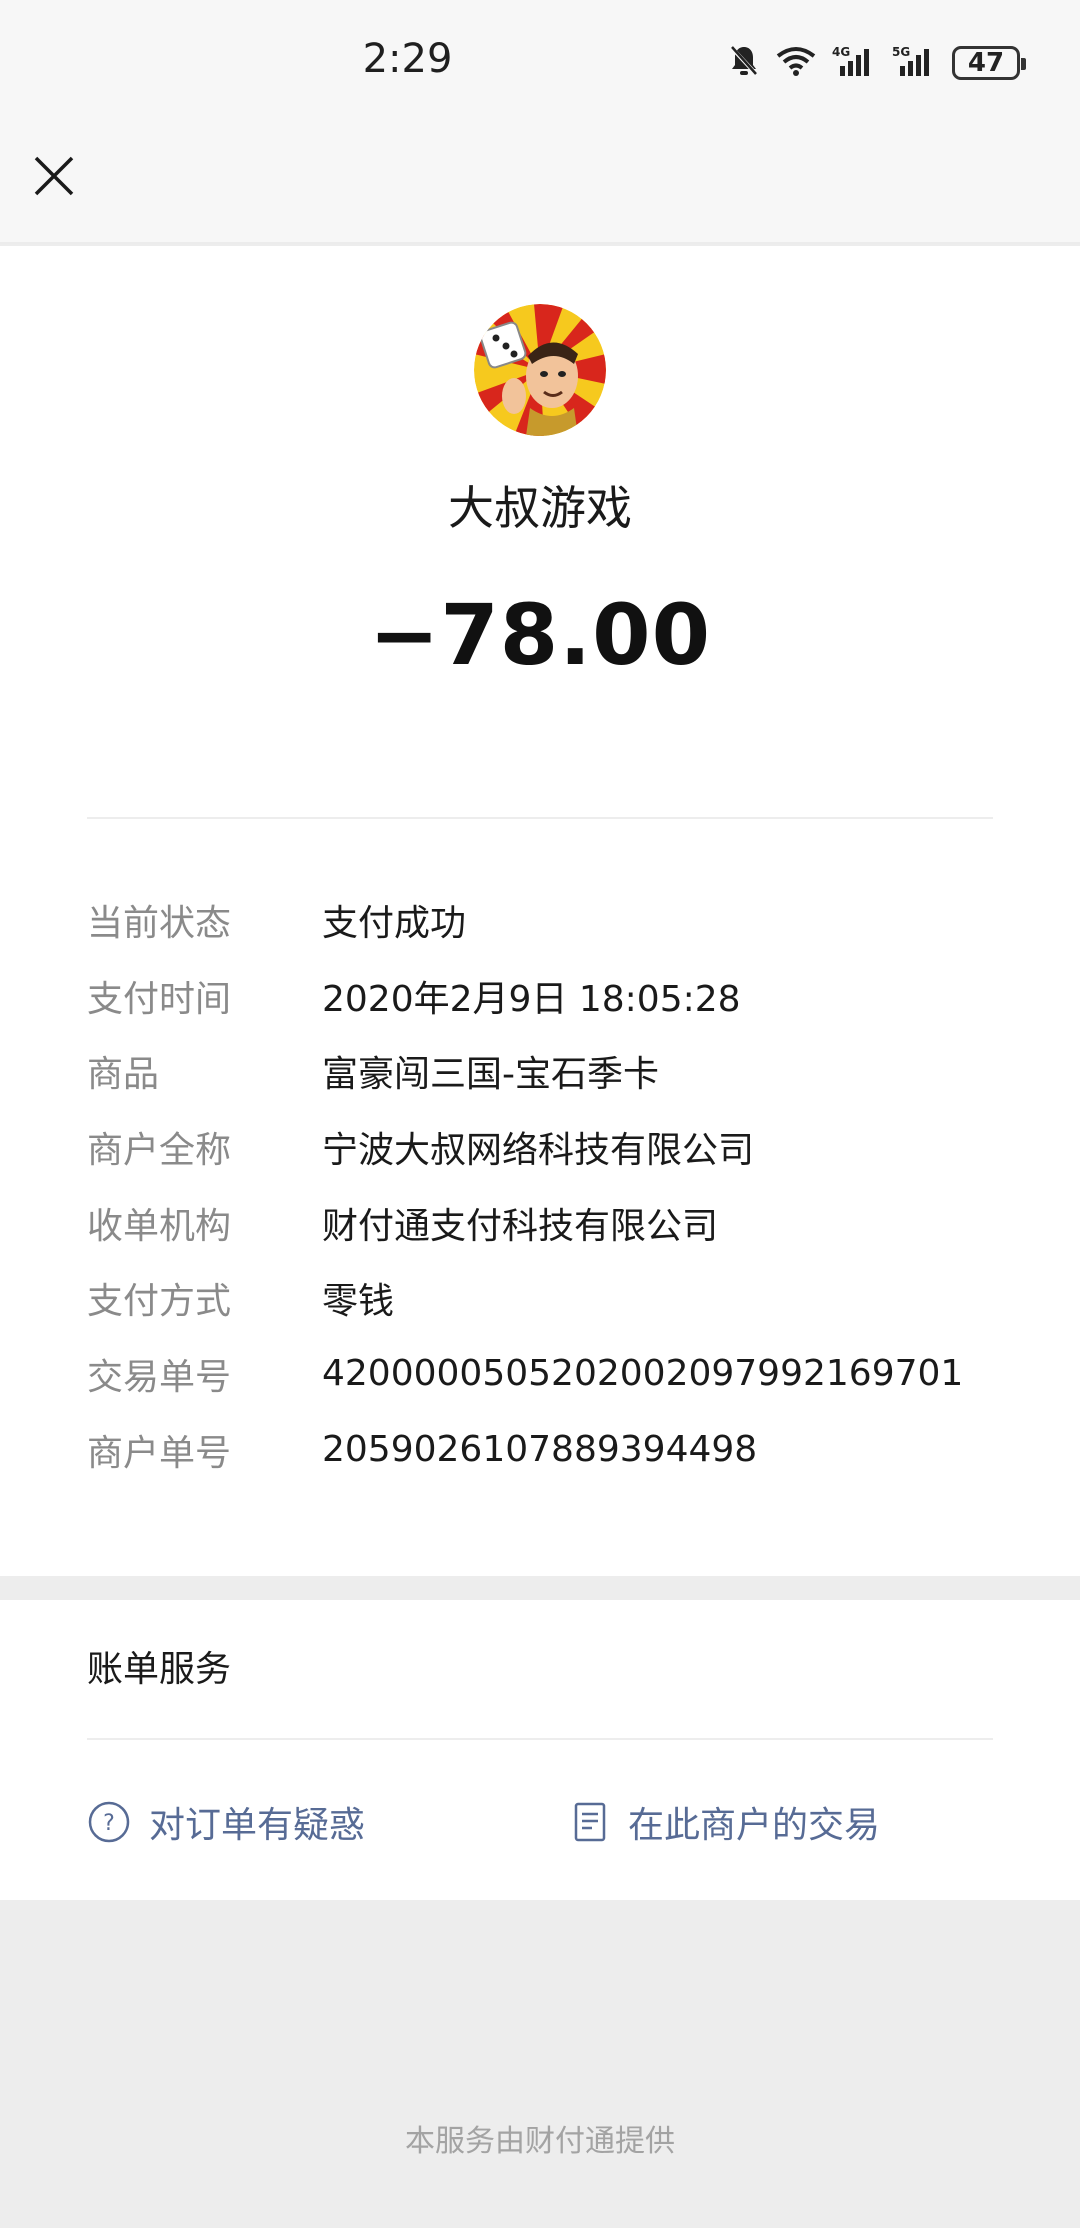  I want to click on detail-row-merchant-order-id: 商户单号 2059026107889394498, so click(557, 1450).